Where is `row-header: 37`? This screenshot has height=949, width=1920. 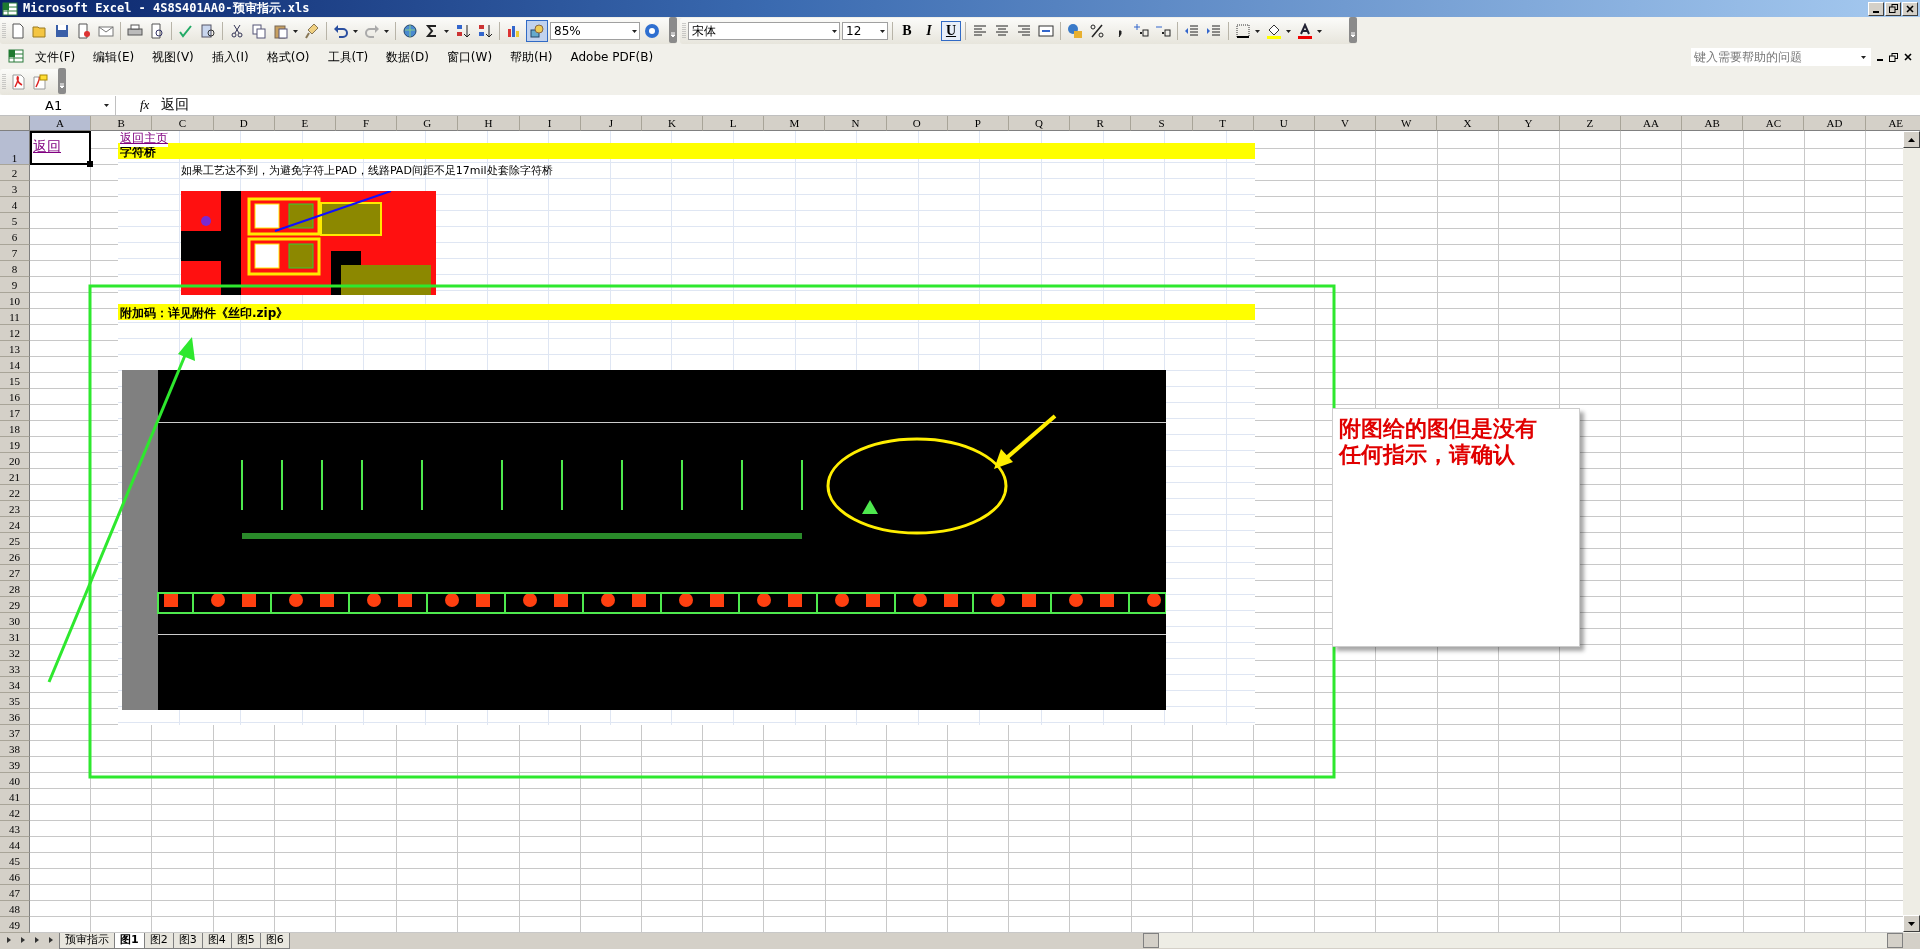 row-header: 37 is located at coordinates (15, 733).